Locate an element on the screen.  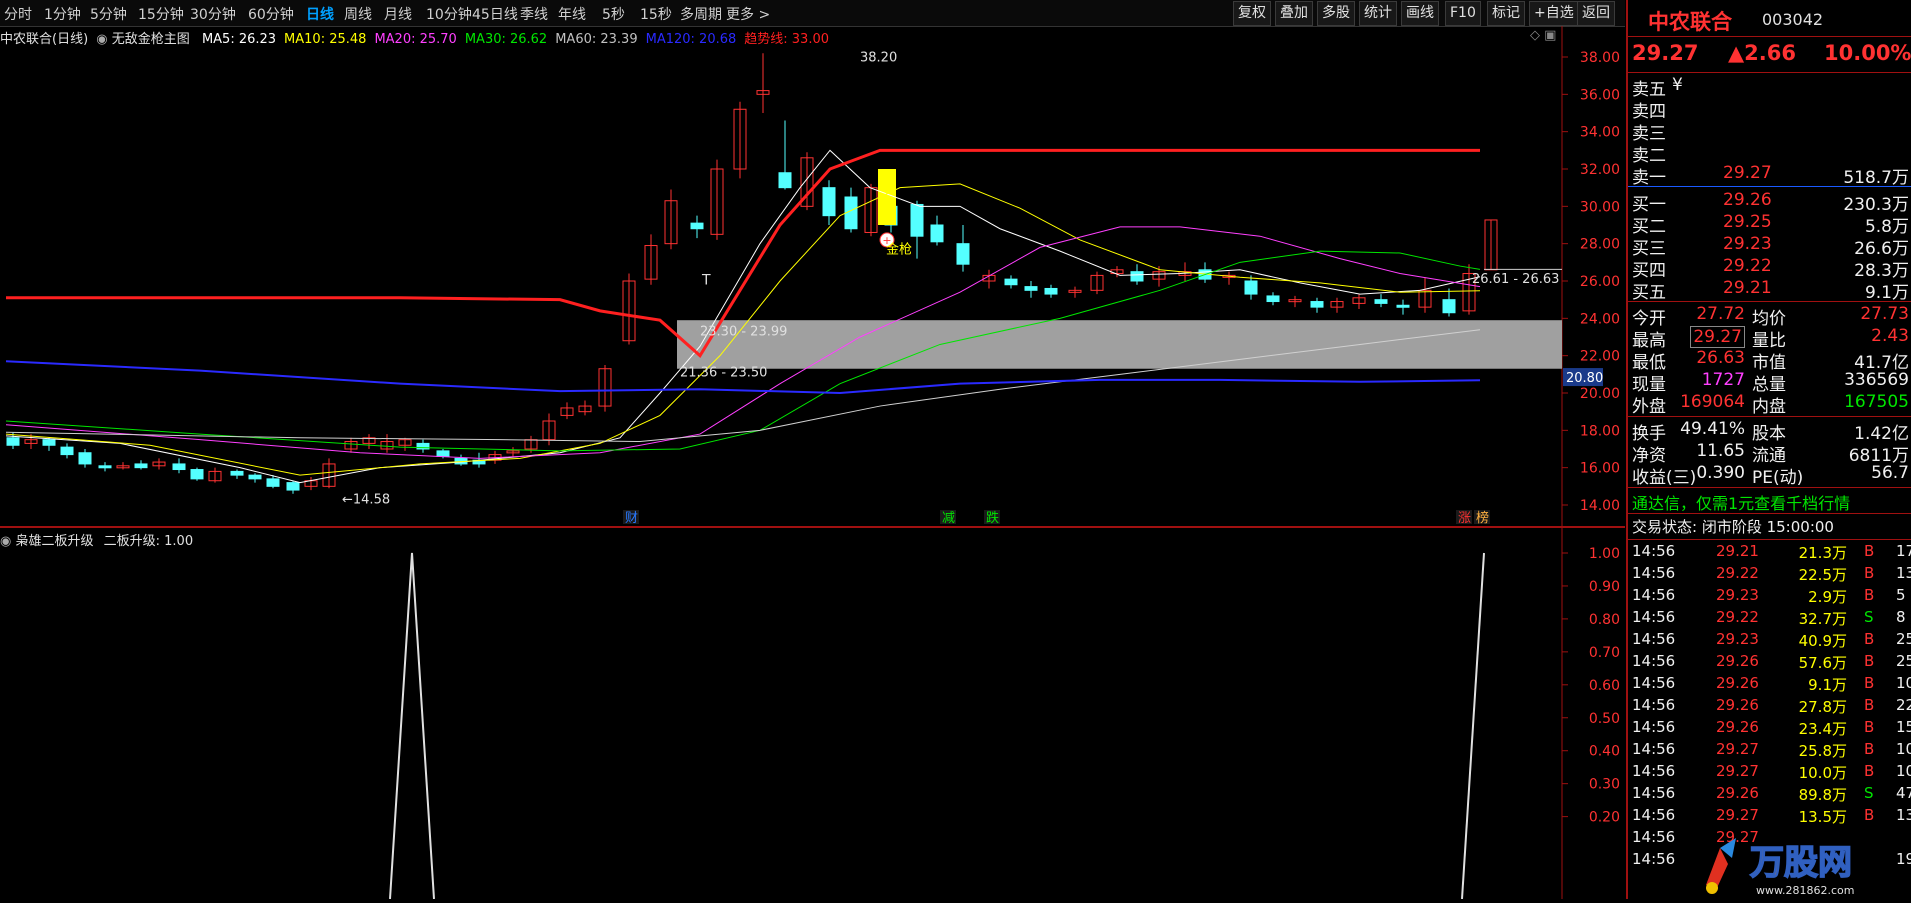
ma-value-label: MA30: 26.62 is located at coordinates (506, 39).